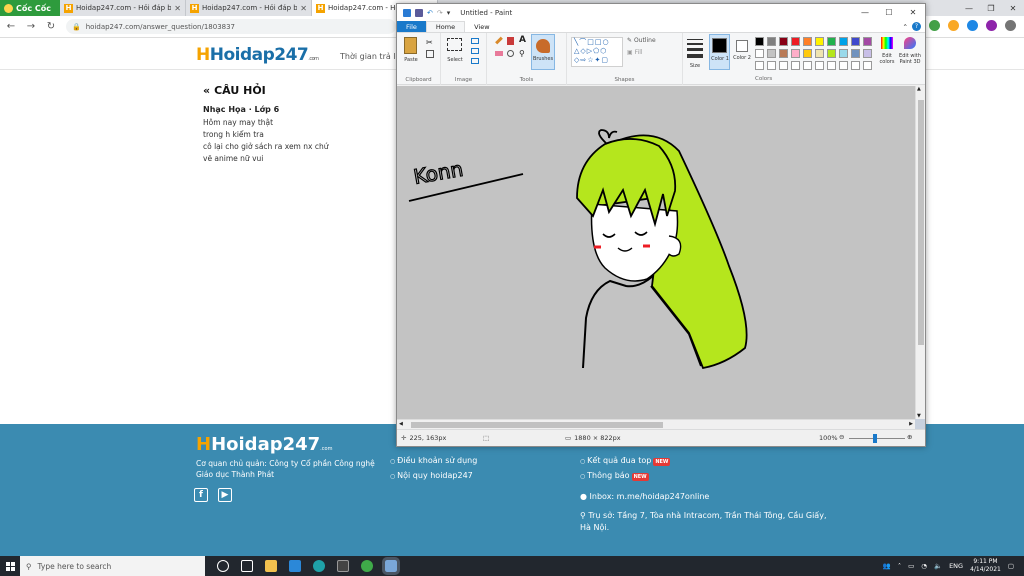  I want to click on vertical-scroll-thumb, so click(921, 222).